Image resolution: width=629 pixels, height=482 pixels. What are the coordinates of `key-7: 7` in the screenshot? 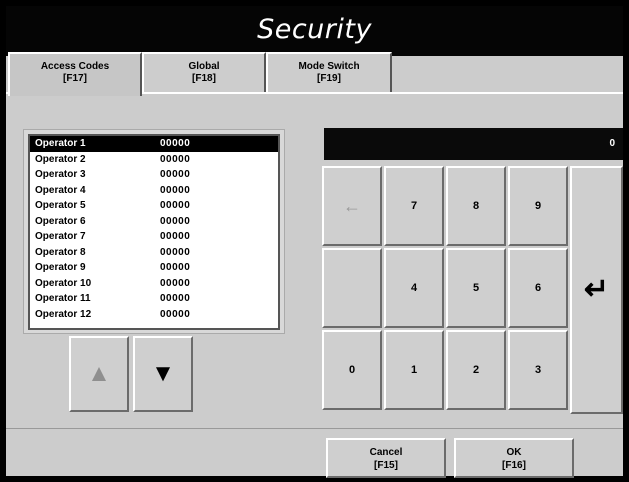 It's located at (414, 206).